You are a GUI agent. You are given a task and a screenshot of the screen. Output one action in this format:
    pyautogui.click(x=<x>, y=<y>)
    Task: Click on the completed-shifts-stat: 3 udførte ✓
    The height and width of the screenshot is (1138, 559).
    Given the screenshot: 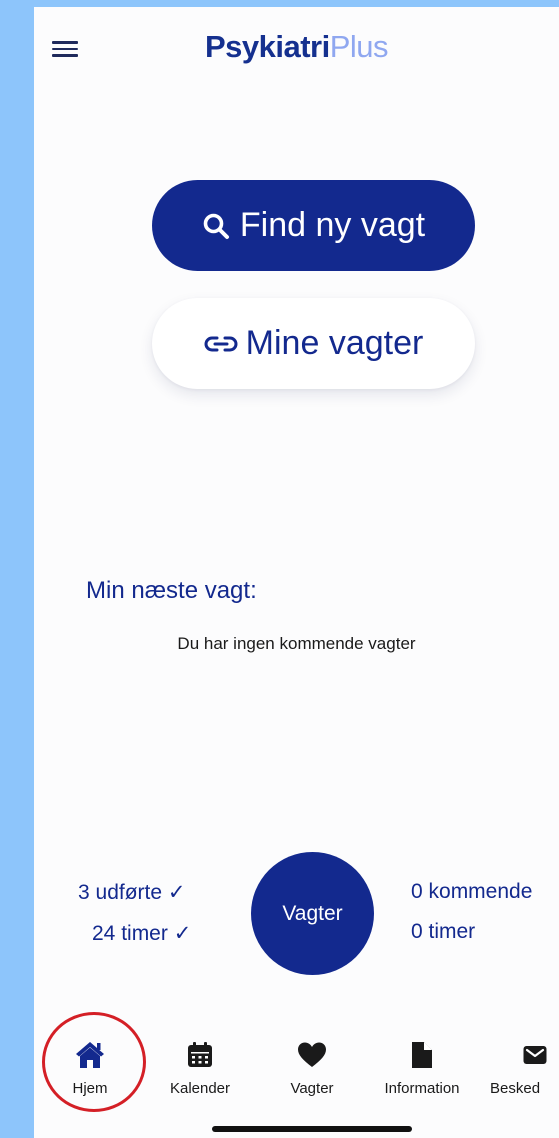 What is the action you would take?
    pyautogui.click(x=132, y=892)
    